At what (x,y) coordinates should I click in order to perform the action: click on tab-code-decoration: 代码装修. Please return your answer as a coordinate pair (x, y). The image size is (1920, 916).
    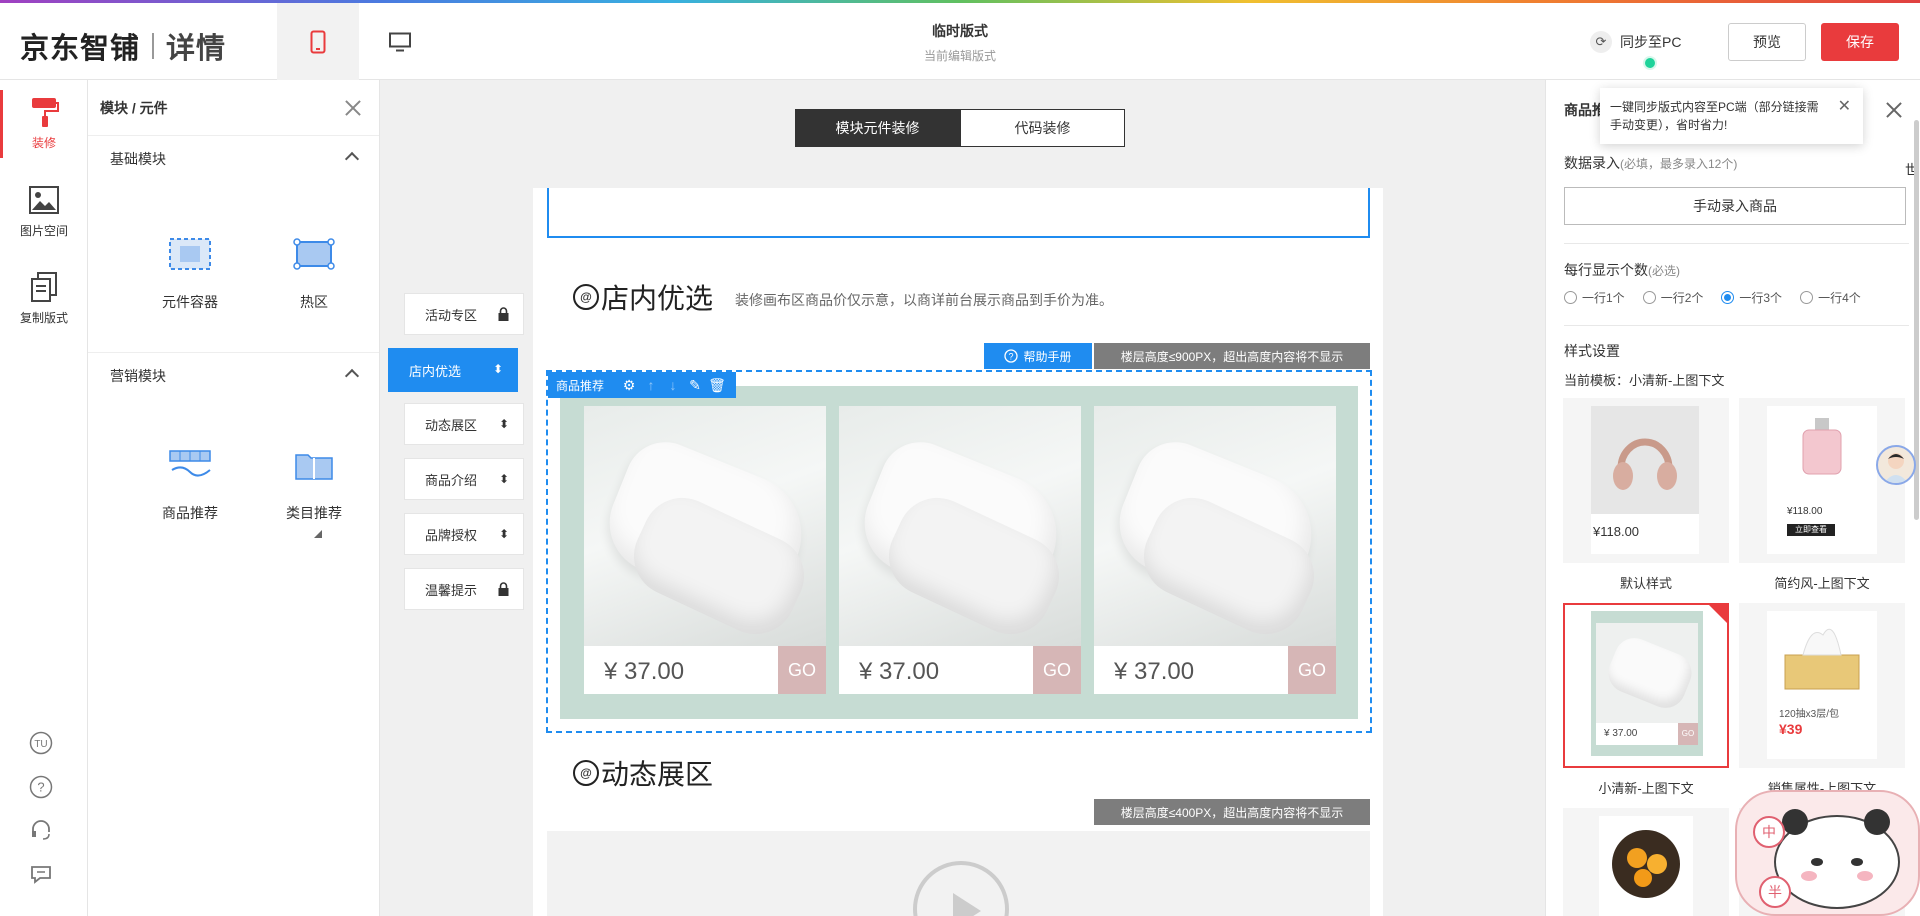
    Looking at the image, I should click on (1042, 128).